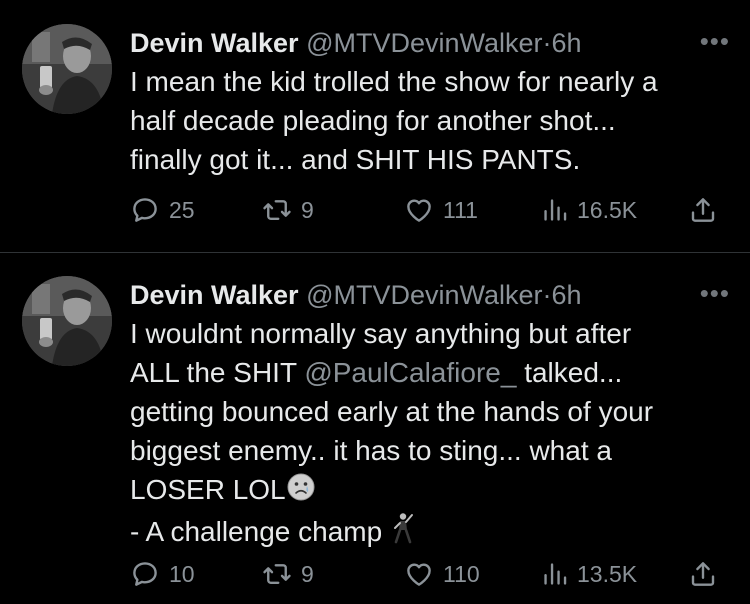 The image size is (750, 604). Describe the element at coordinates (182, 573) in the screenshot. I see `reply-count: 10` at that location.